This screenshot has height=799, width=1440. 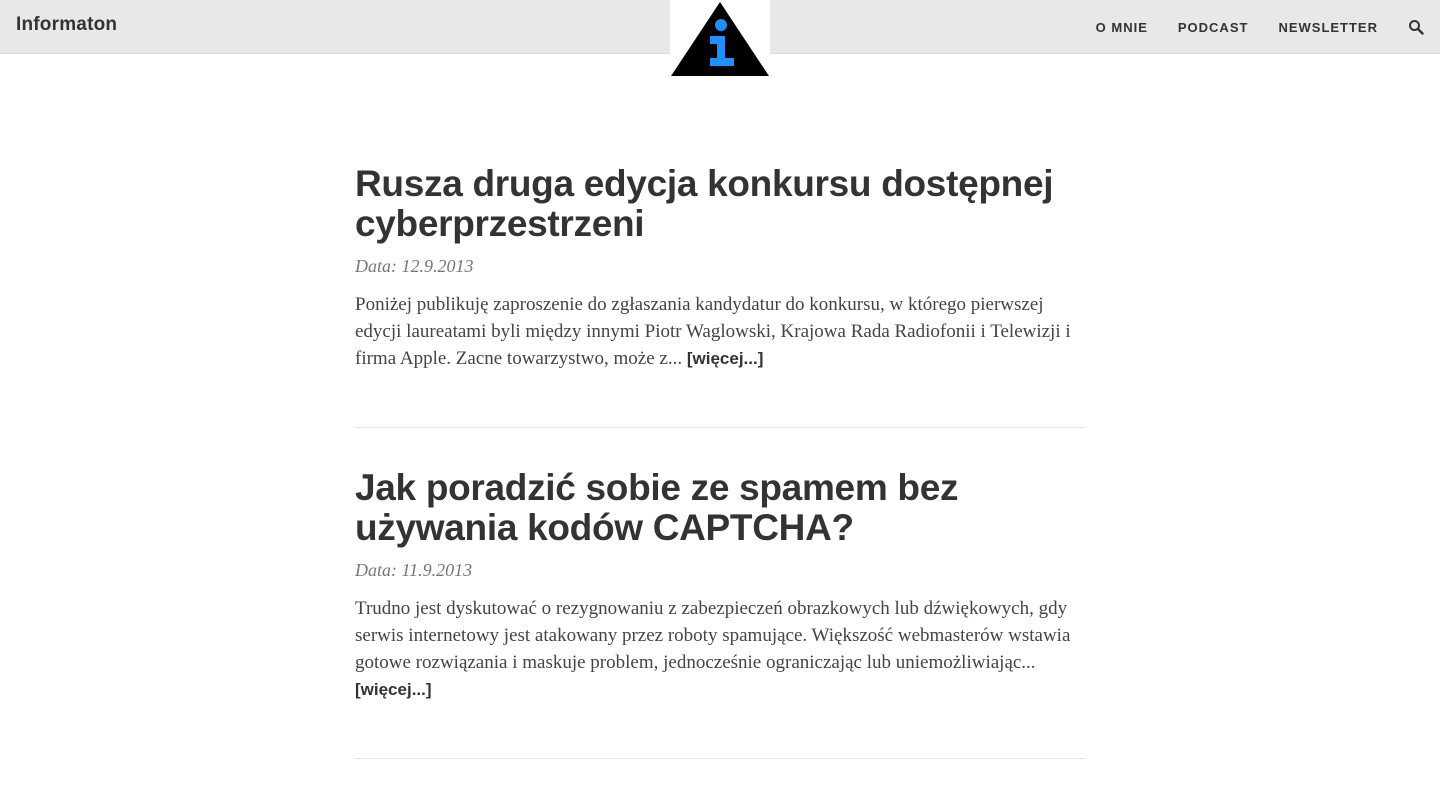 I want to click on main-nav: O MNIE PODCAST NEWSLETTER, so click(x=1268, y=27).